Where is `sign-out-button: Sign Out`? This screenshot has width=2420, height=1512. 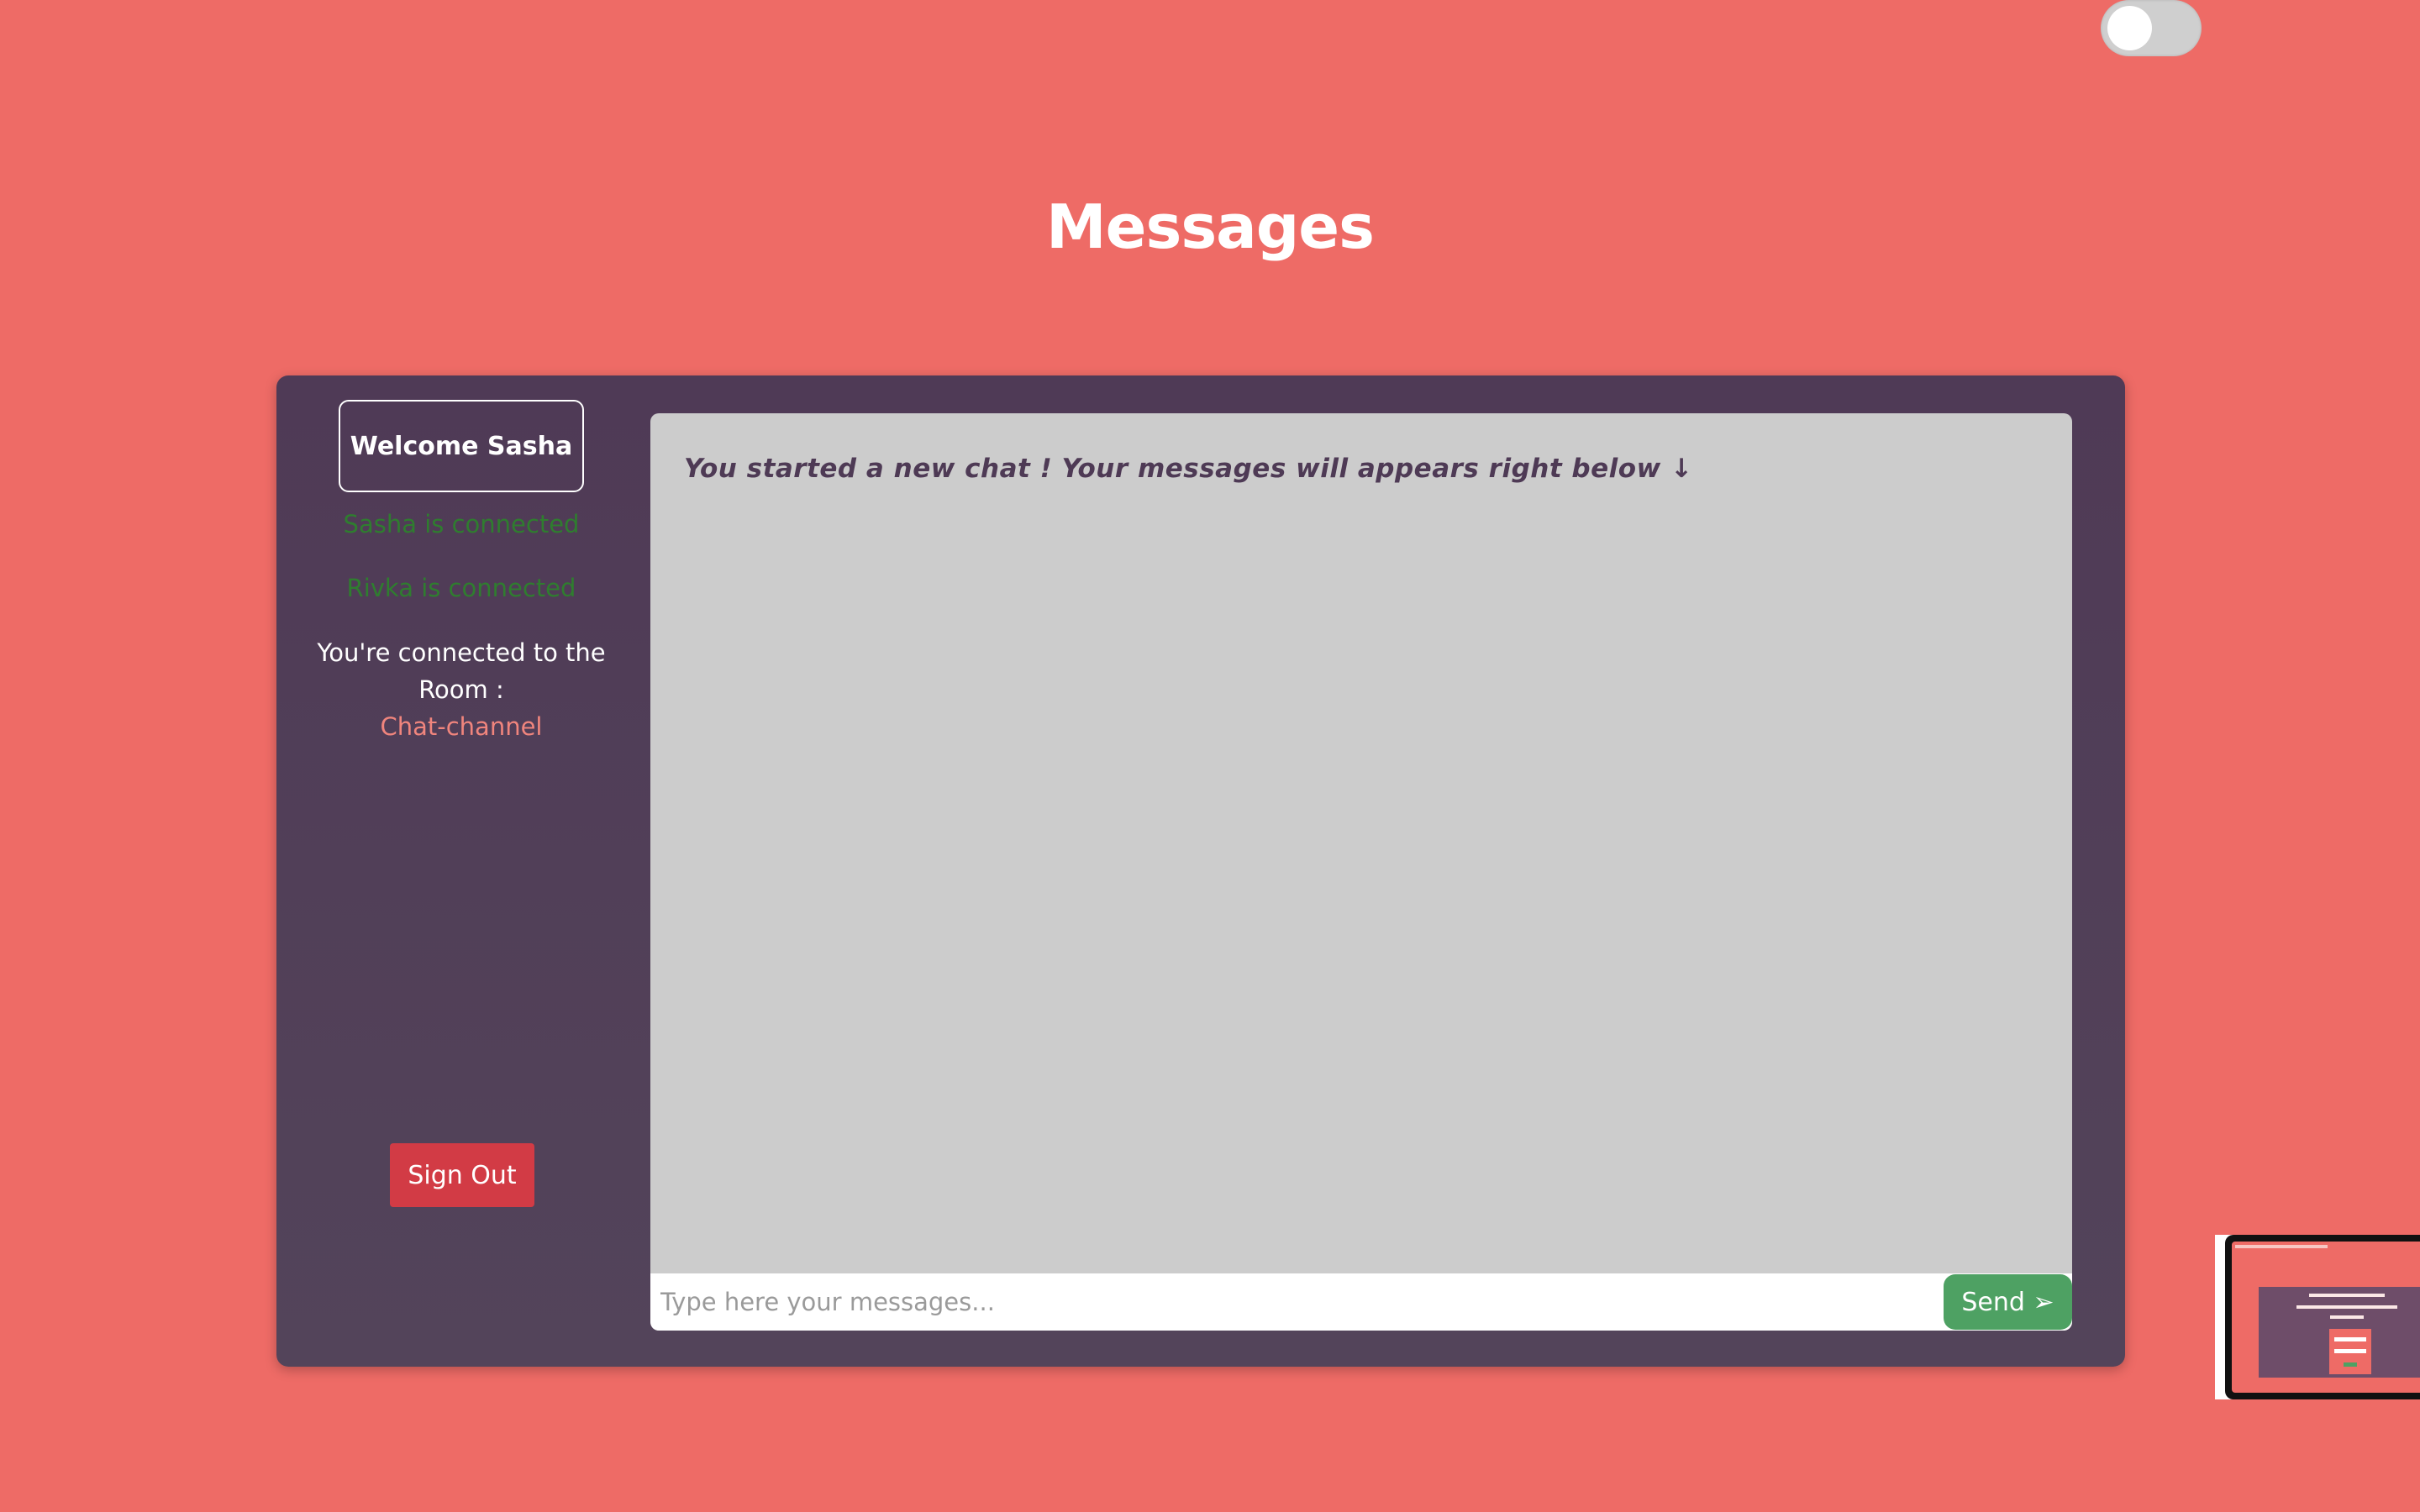 sign-out-button: Sign Out is located at coordinates (462, 1175).